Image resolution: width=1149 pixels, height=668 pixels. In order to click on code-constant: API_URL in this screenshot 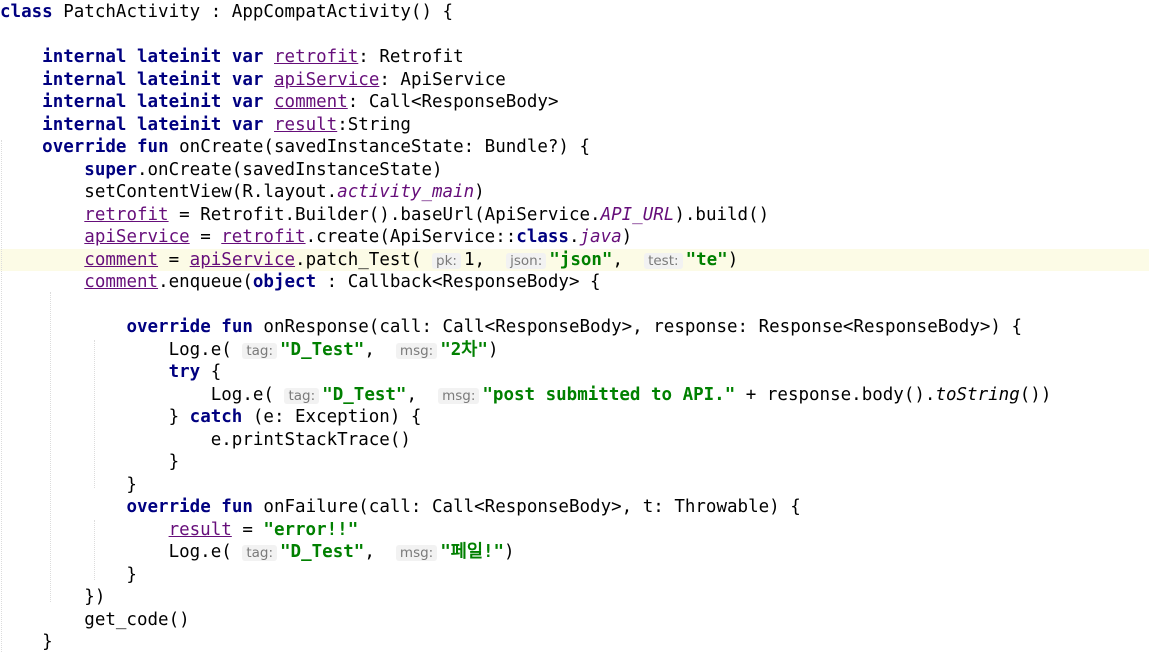, I will do `click(637, 214)`.